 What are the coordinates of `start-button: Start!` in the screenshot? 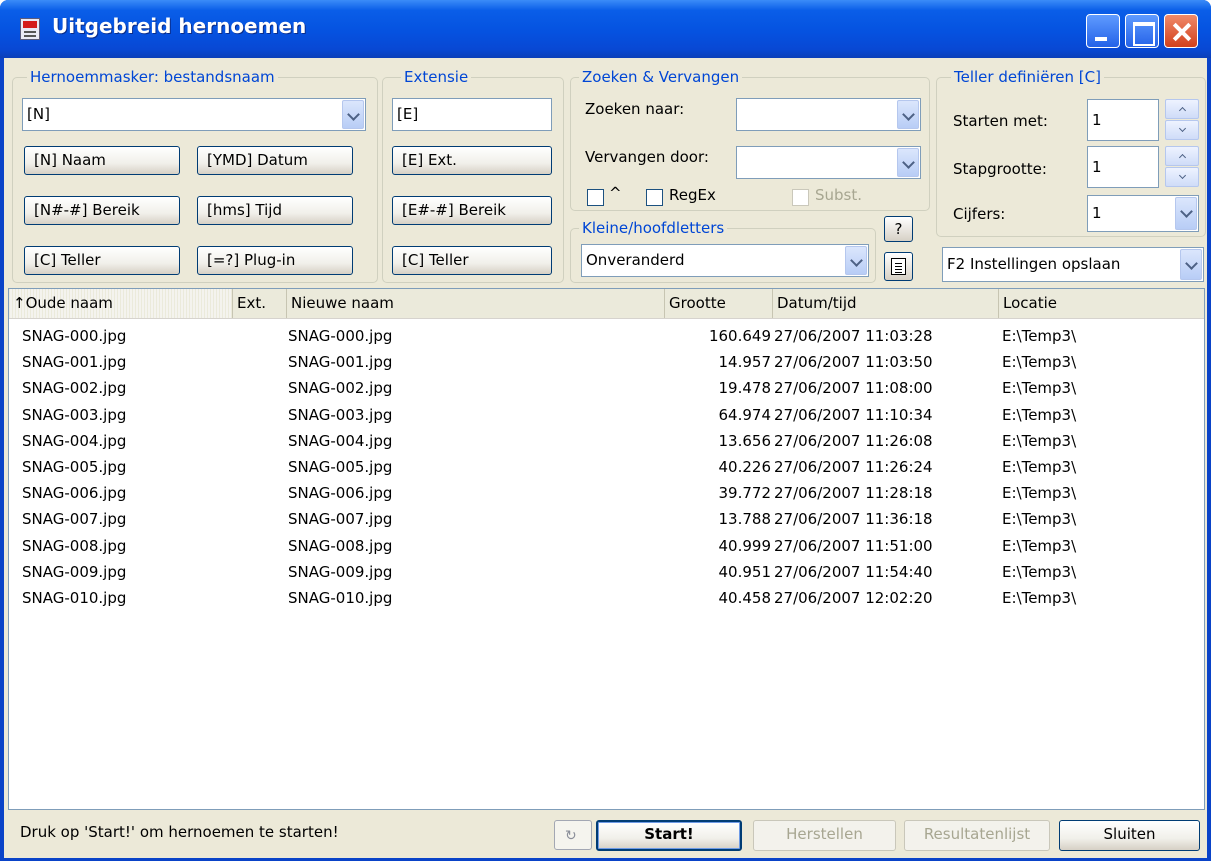 It's located at (669, 835).